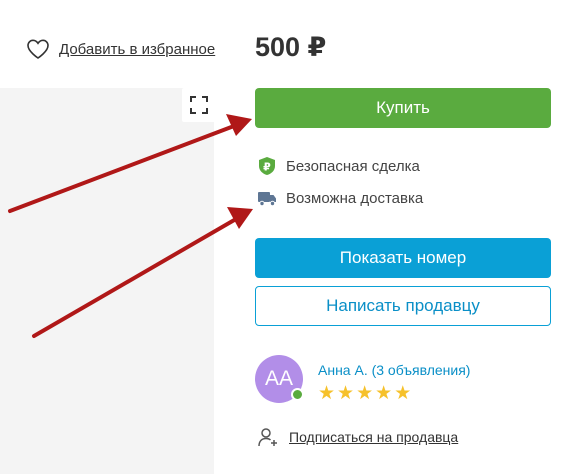 Image resolution: width=576 pixels, height=474 pixels. What do you see at coordinates (403, 306) in the screenshot?
I see `write-seller-button: Написать продавцу` at bounding box center [403, 306].